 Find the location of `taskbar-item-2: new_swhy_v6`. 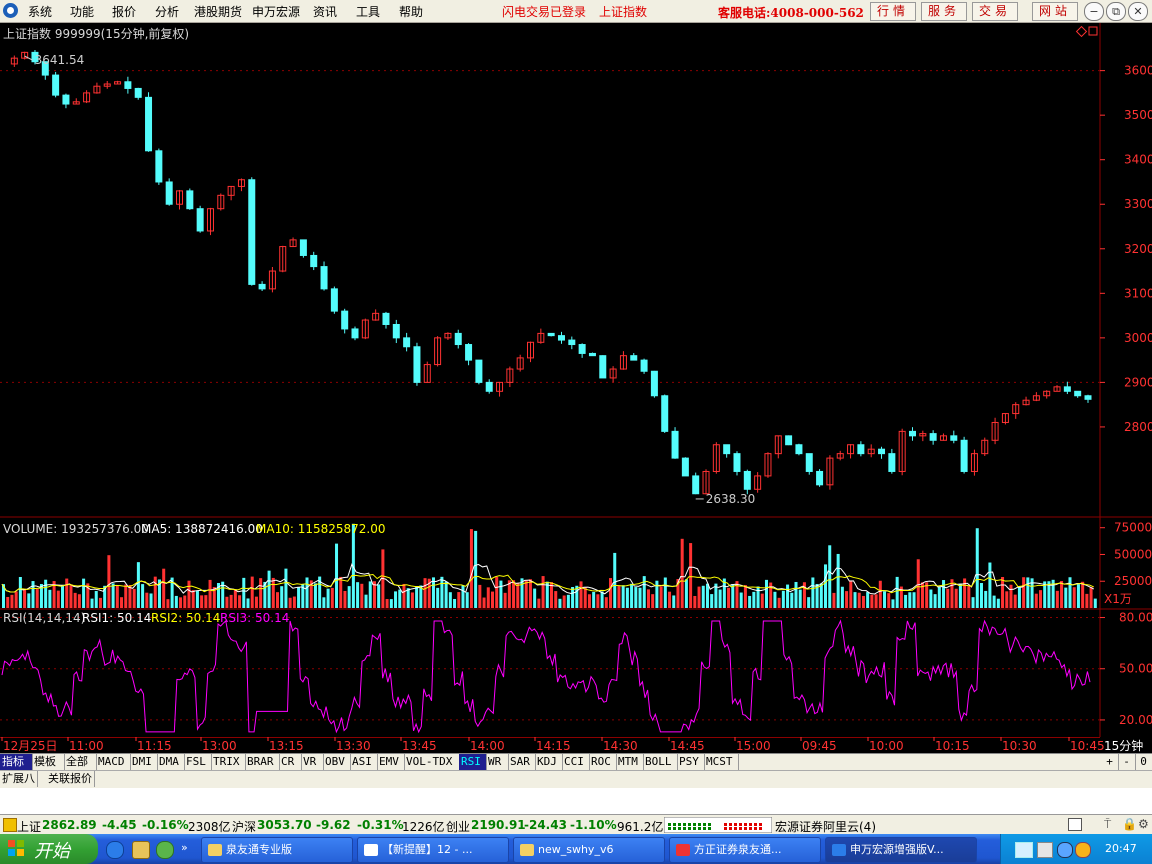

taskbar-item-2: new_swhy_v6 is located at coordinates (589, 850).